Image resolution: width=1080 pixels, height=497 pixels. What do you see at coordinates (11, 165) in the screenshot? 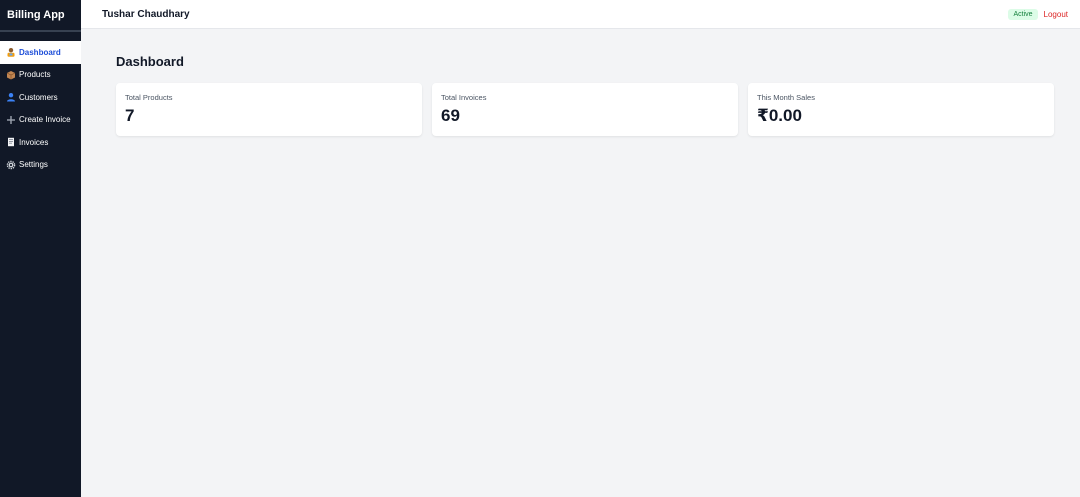
I see `gear-icon` at bounding box center [11, 165].